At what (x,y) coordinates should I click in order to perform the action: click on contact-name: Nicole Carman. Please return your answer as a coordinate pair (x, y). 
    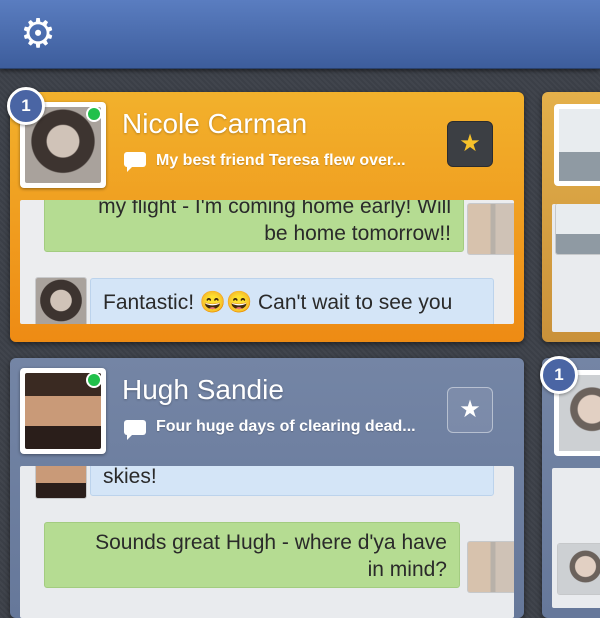
    Looking at the image, I should click on (215, 123).